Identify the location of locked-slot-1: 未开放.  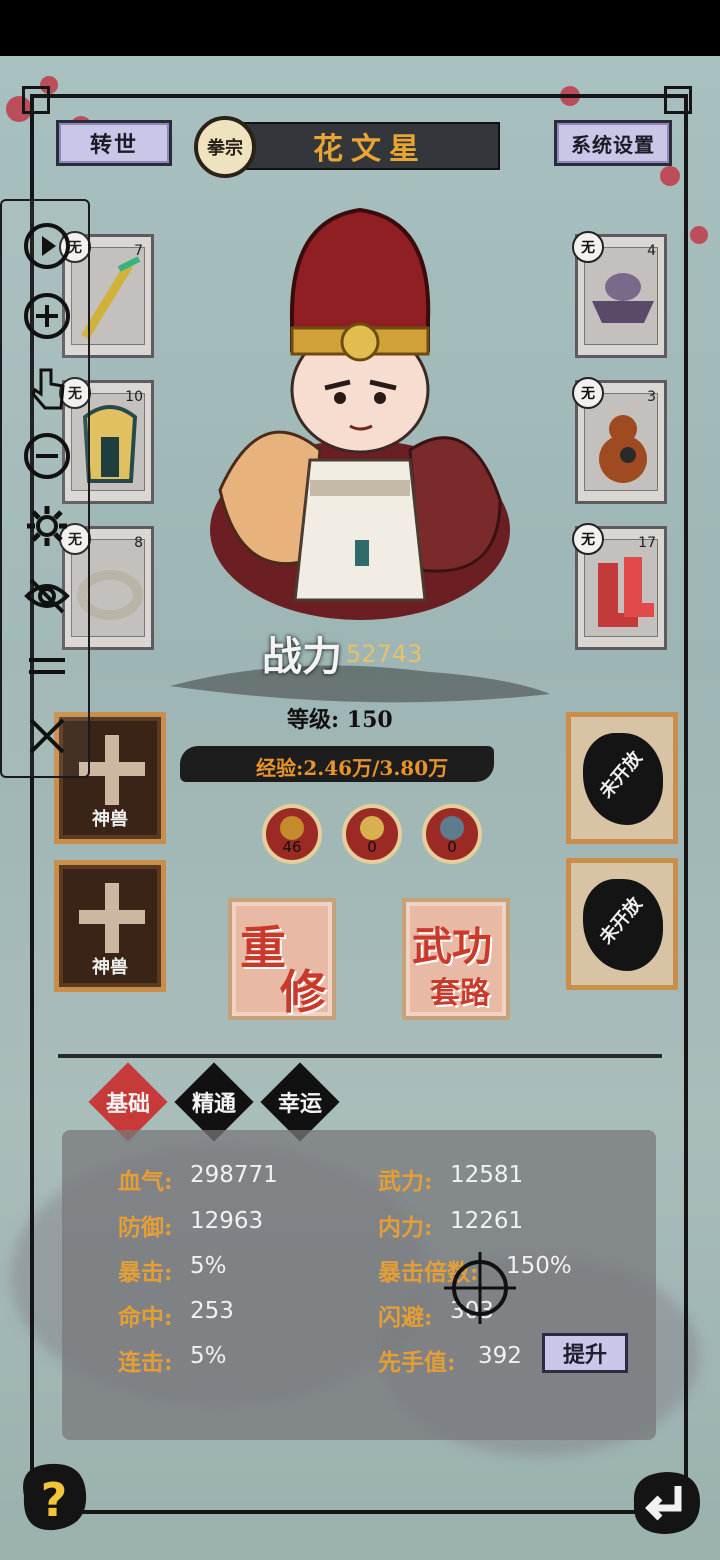
(622, 778).